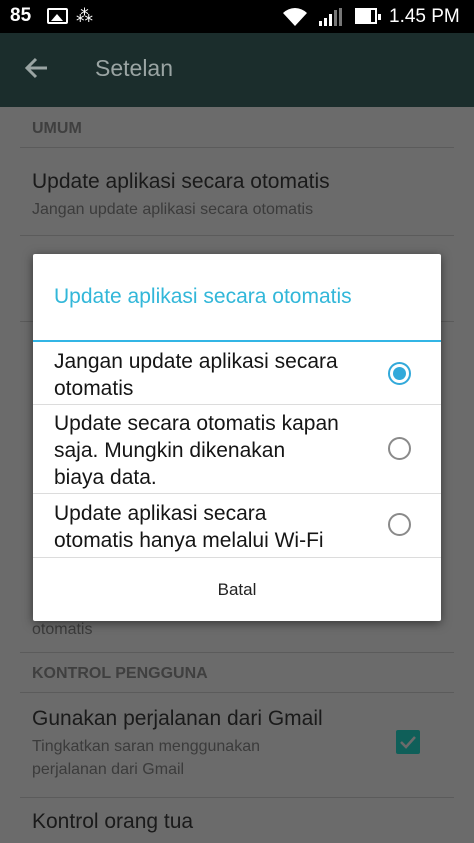 The image size is (474, 843). Describe the element at coordinates (105, 477) in the screenshot. I see `option-label-line: biaya data.` at that location.